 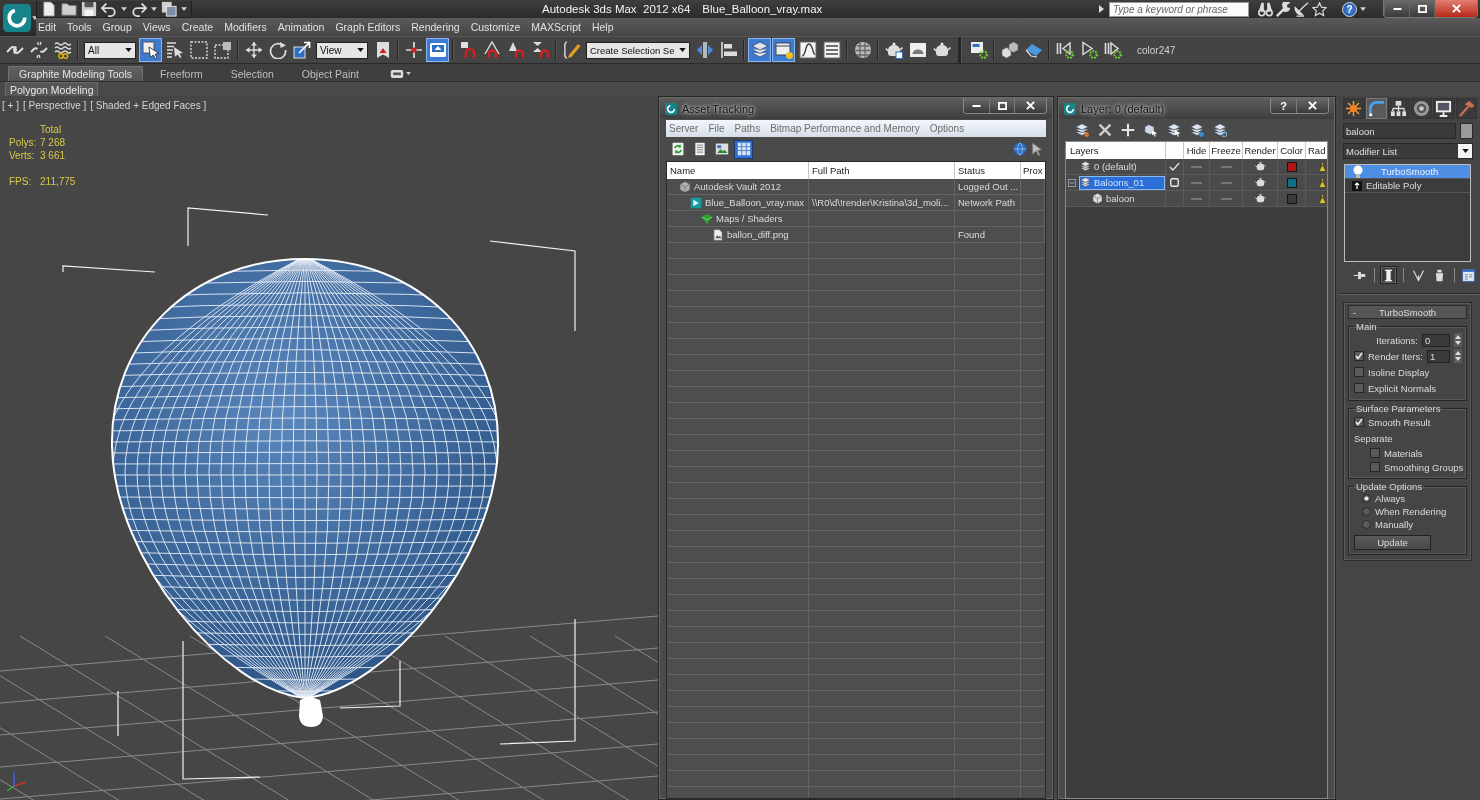 I want to click on tree-item: Blue_Balloon_vray.max, so click(x=738, y=202).